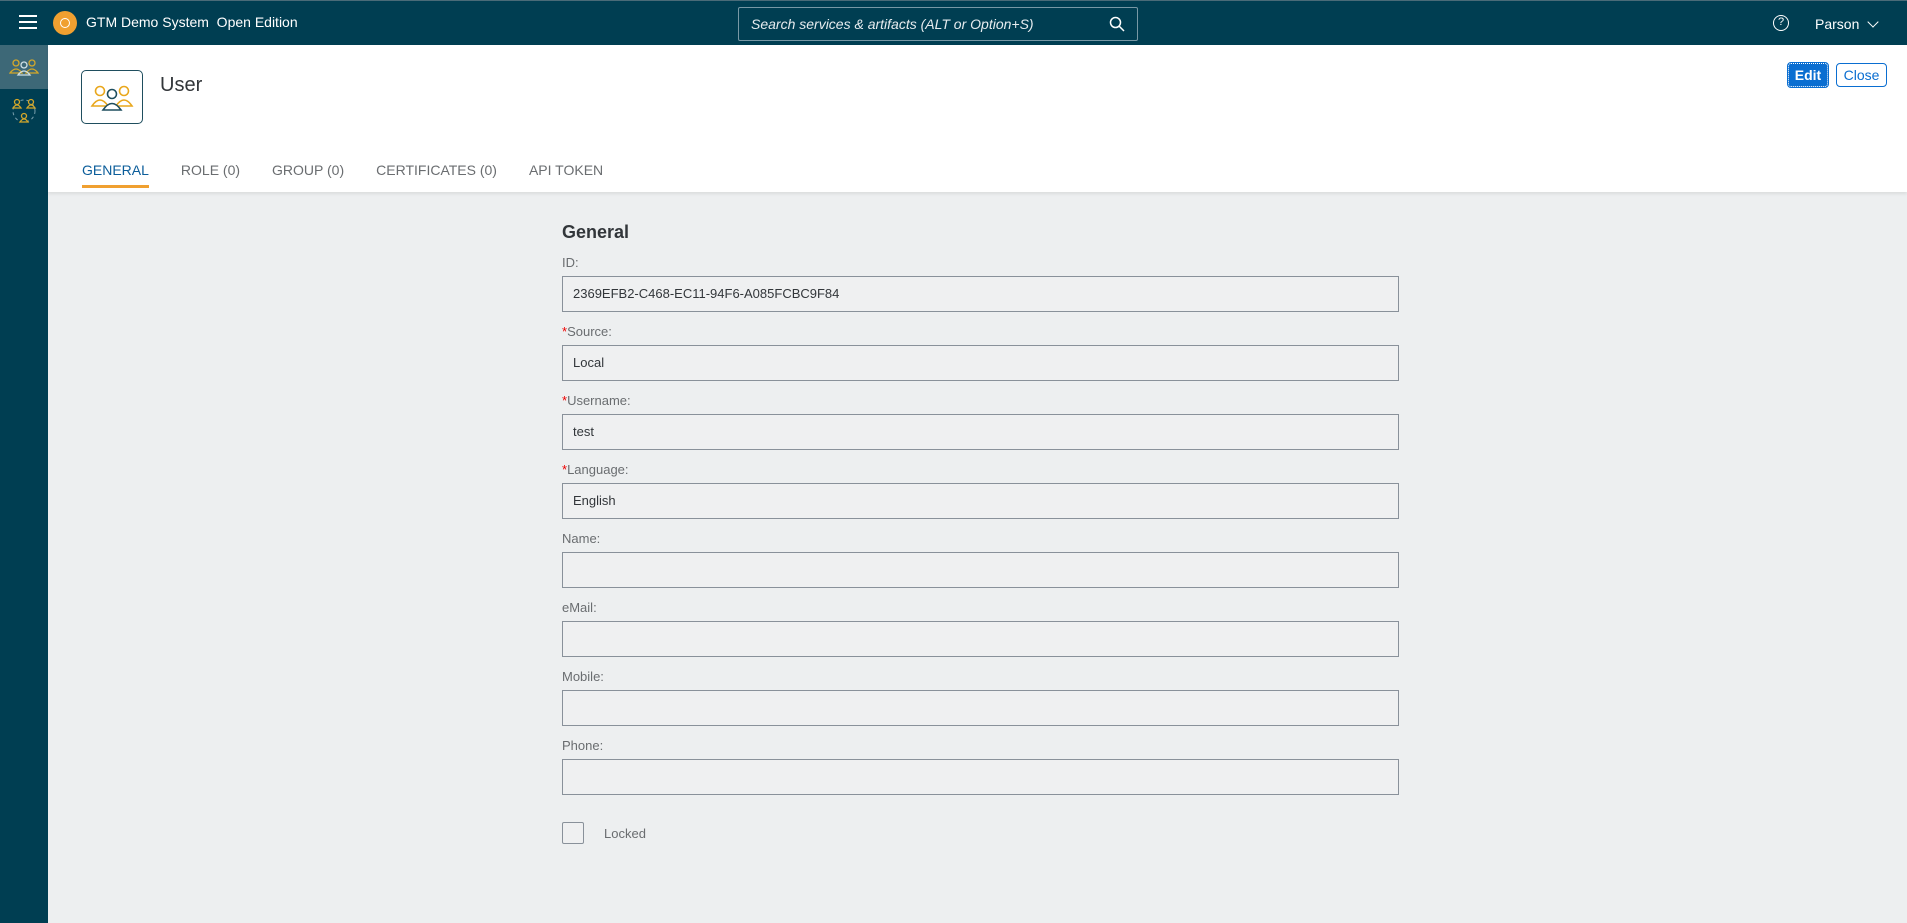  I want to click on user-menu: Parson, so click(1847, 24).